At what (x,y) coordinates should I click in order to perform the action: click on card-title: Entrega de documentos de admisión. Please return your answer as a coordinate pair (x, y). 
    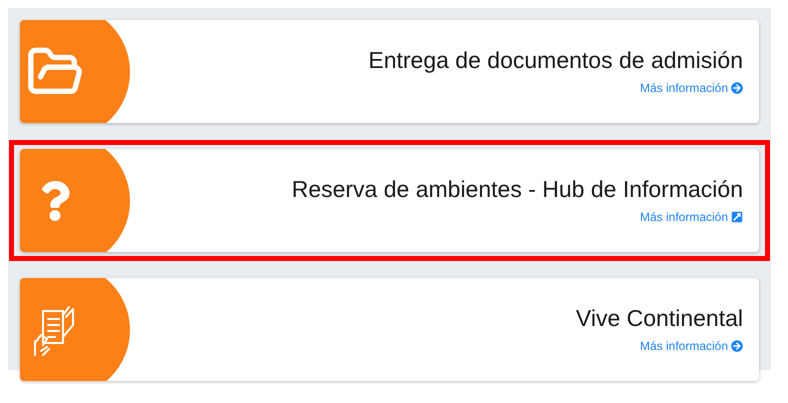
    Looking at the image, I should click on (555, 60).